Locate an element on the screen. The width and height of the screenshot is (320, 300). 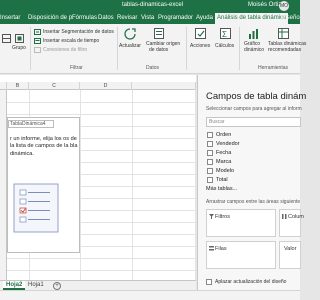
field-item-marca: Marca is located at coordinates (253, 162).